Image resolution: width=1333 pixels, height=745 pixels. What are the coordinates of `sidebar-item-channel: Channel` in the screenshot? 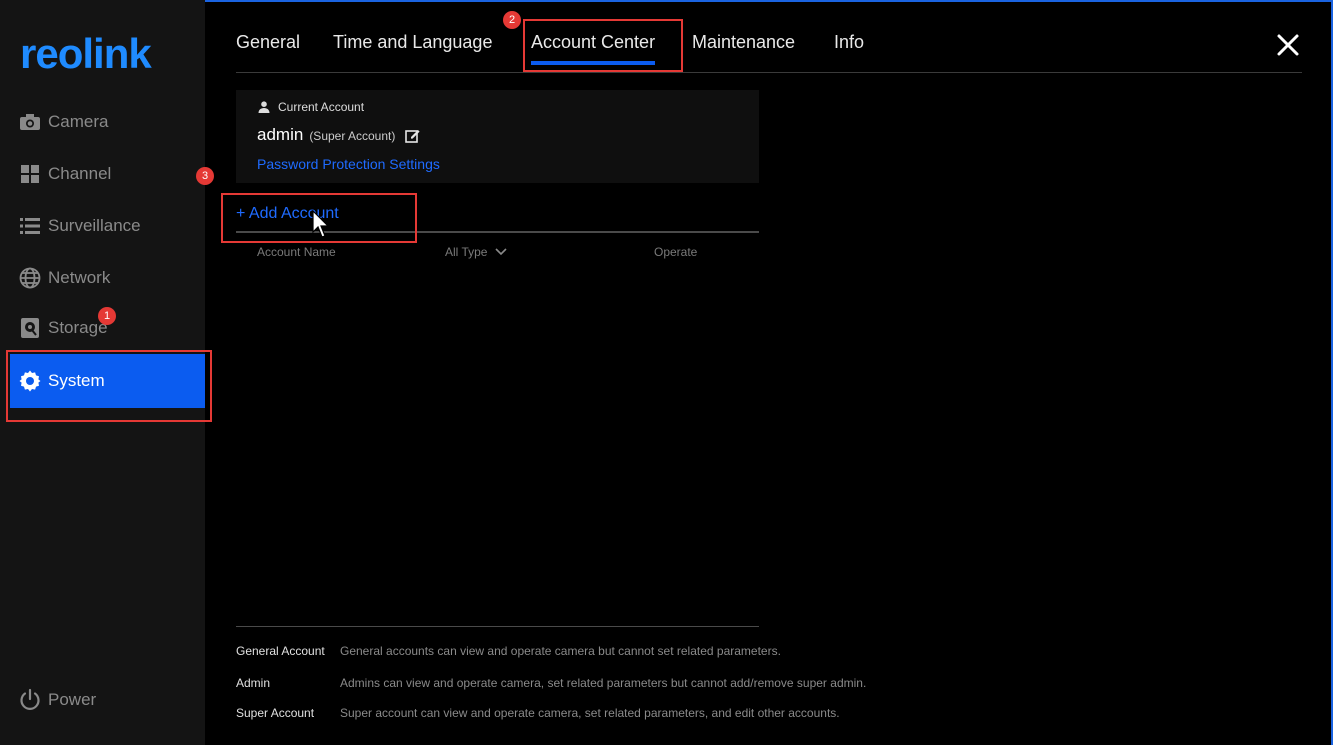 It's located at (64, 174).